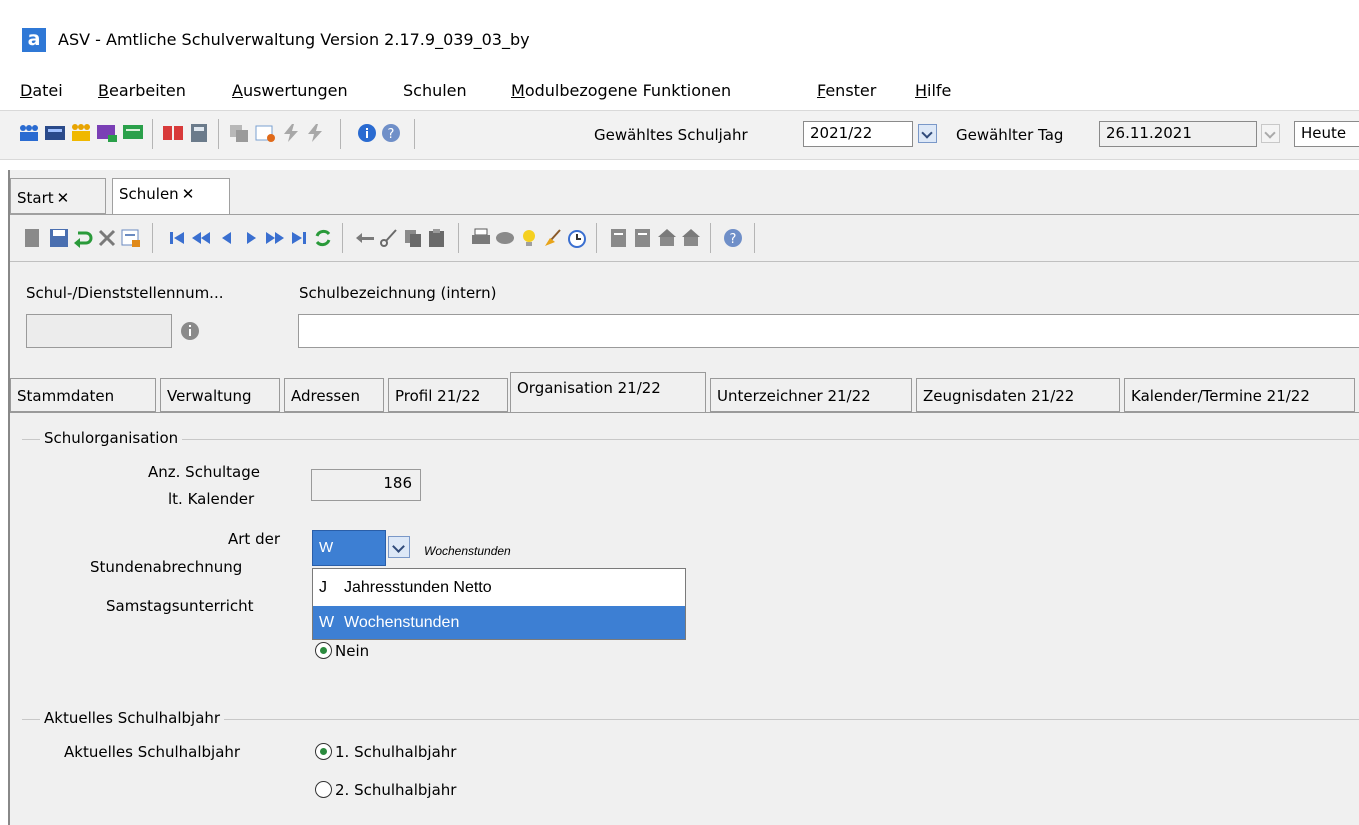  What do you see at coordinates (254, 539) in the screenshot?
I see `art-label: Art der` at bounding box center [254, 539].